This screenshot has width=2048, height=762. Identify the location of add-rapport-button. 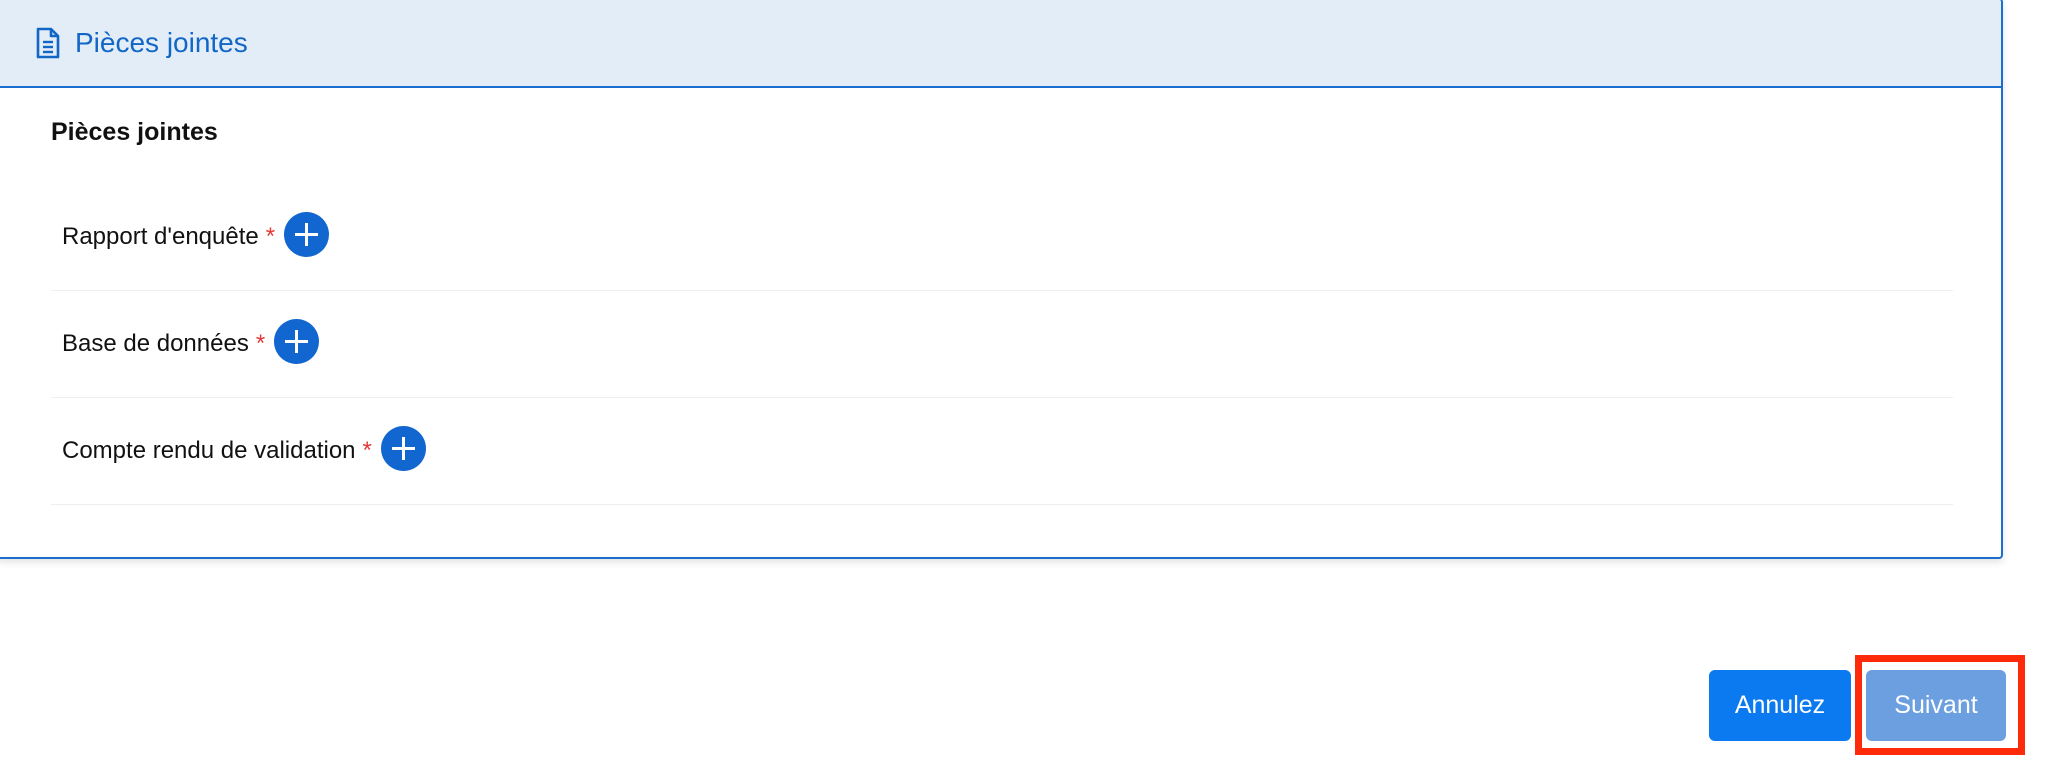
(307, 234).